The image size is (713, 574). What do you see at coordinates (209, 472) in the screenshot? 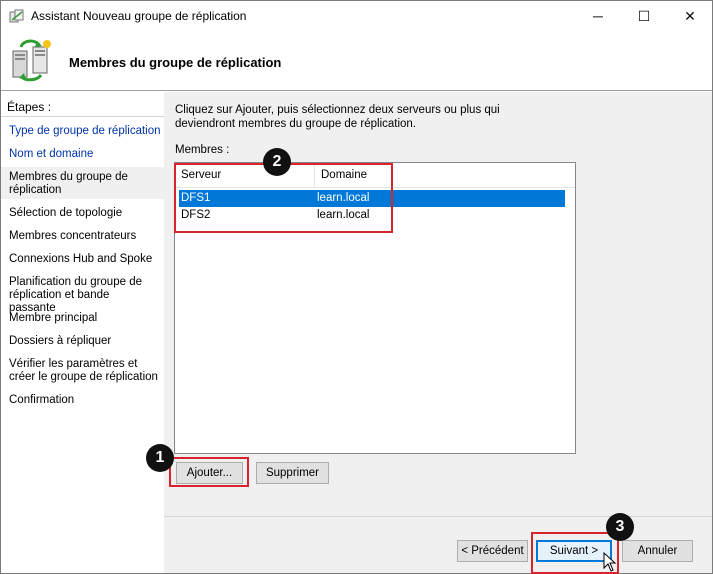
I see `annotation-box-add-button` at bounding box center [209, 472].